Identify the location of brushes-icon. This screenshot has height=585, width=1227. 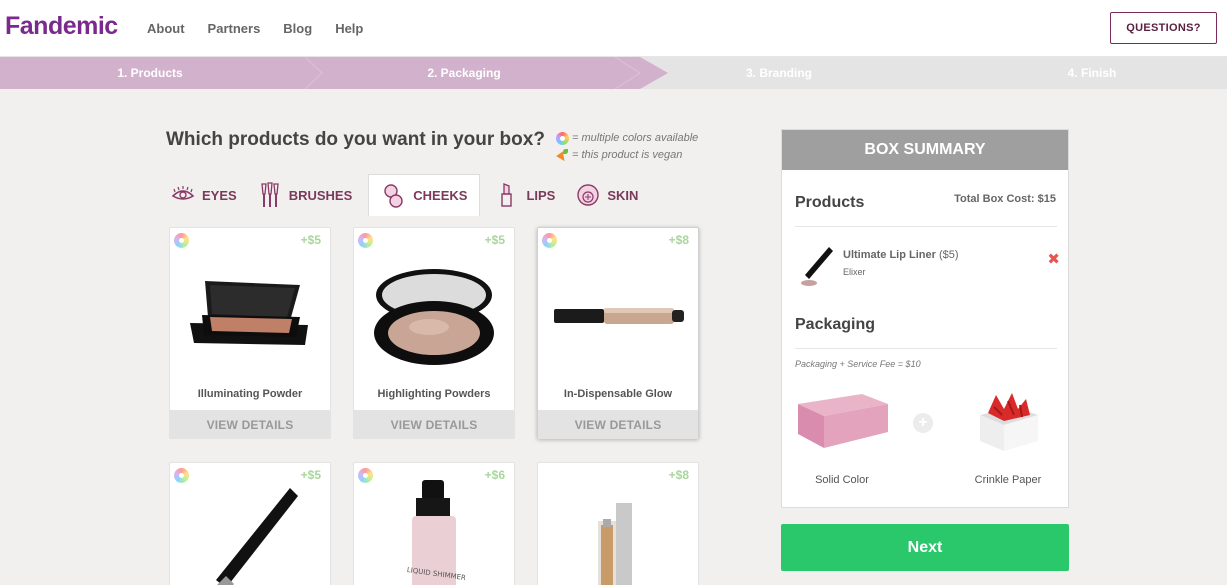
(270, 195).